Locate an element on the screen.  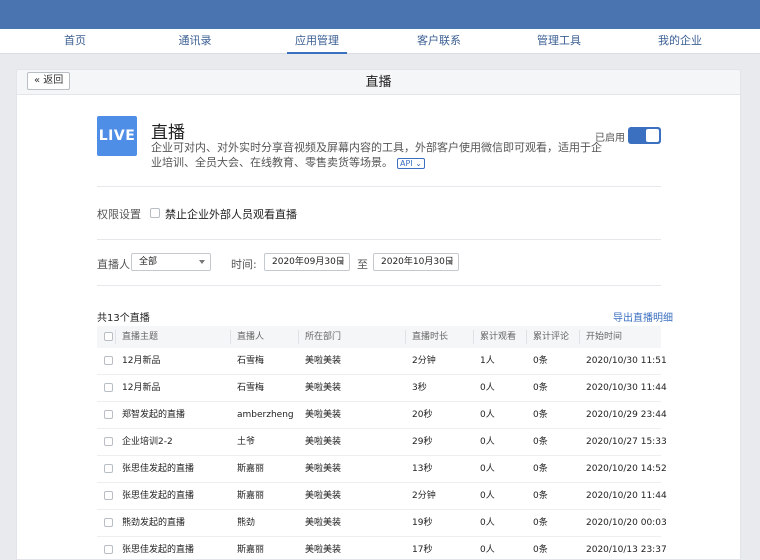
cell-host: 土爷 is located at coordinates (246, 442).